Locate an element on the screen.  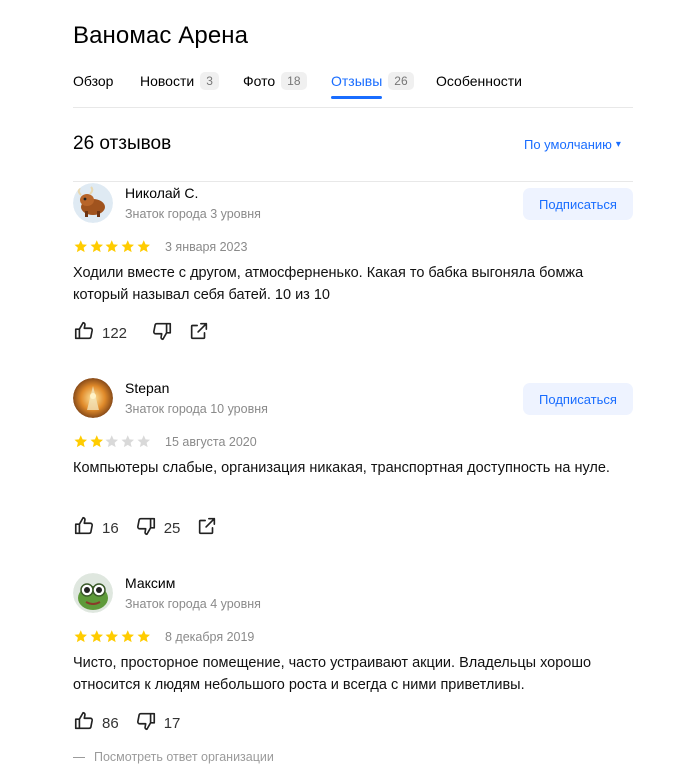
review-actions: 122 is located at coordinates (149, 333).